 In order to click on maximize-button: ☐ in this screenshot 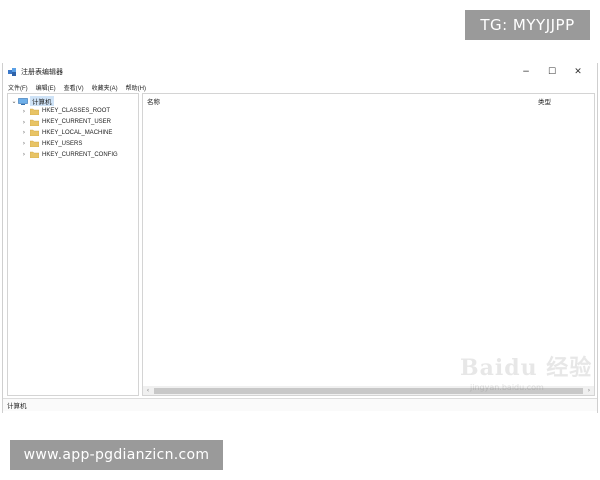, I will do `click(552, 72)`.